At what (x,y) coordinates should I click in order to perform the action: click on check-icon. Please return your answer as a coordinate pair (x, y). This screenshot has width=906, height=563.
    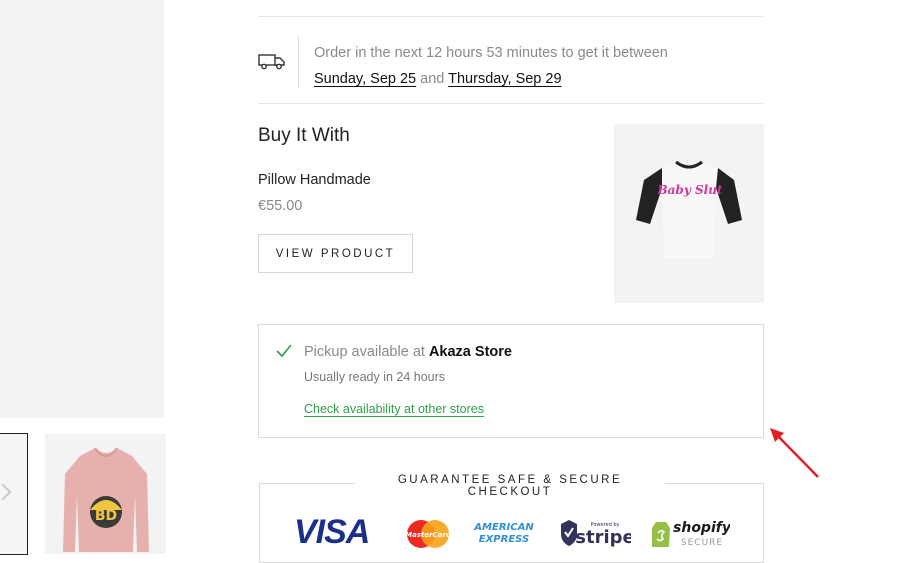
    Looking at the image, I should click on (284, 351).